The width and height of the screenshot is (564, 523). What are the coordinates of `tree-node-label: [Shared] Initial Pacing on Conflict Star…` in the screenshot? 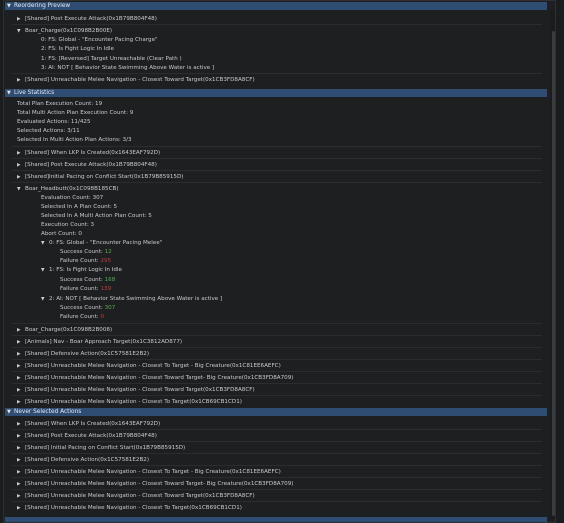 It's located at (105, 448).